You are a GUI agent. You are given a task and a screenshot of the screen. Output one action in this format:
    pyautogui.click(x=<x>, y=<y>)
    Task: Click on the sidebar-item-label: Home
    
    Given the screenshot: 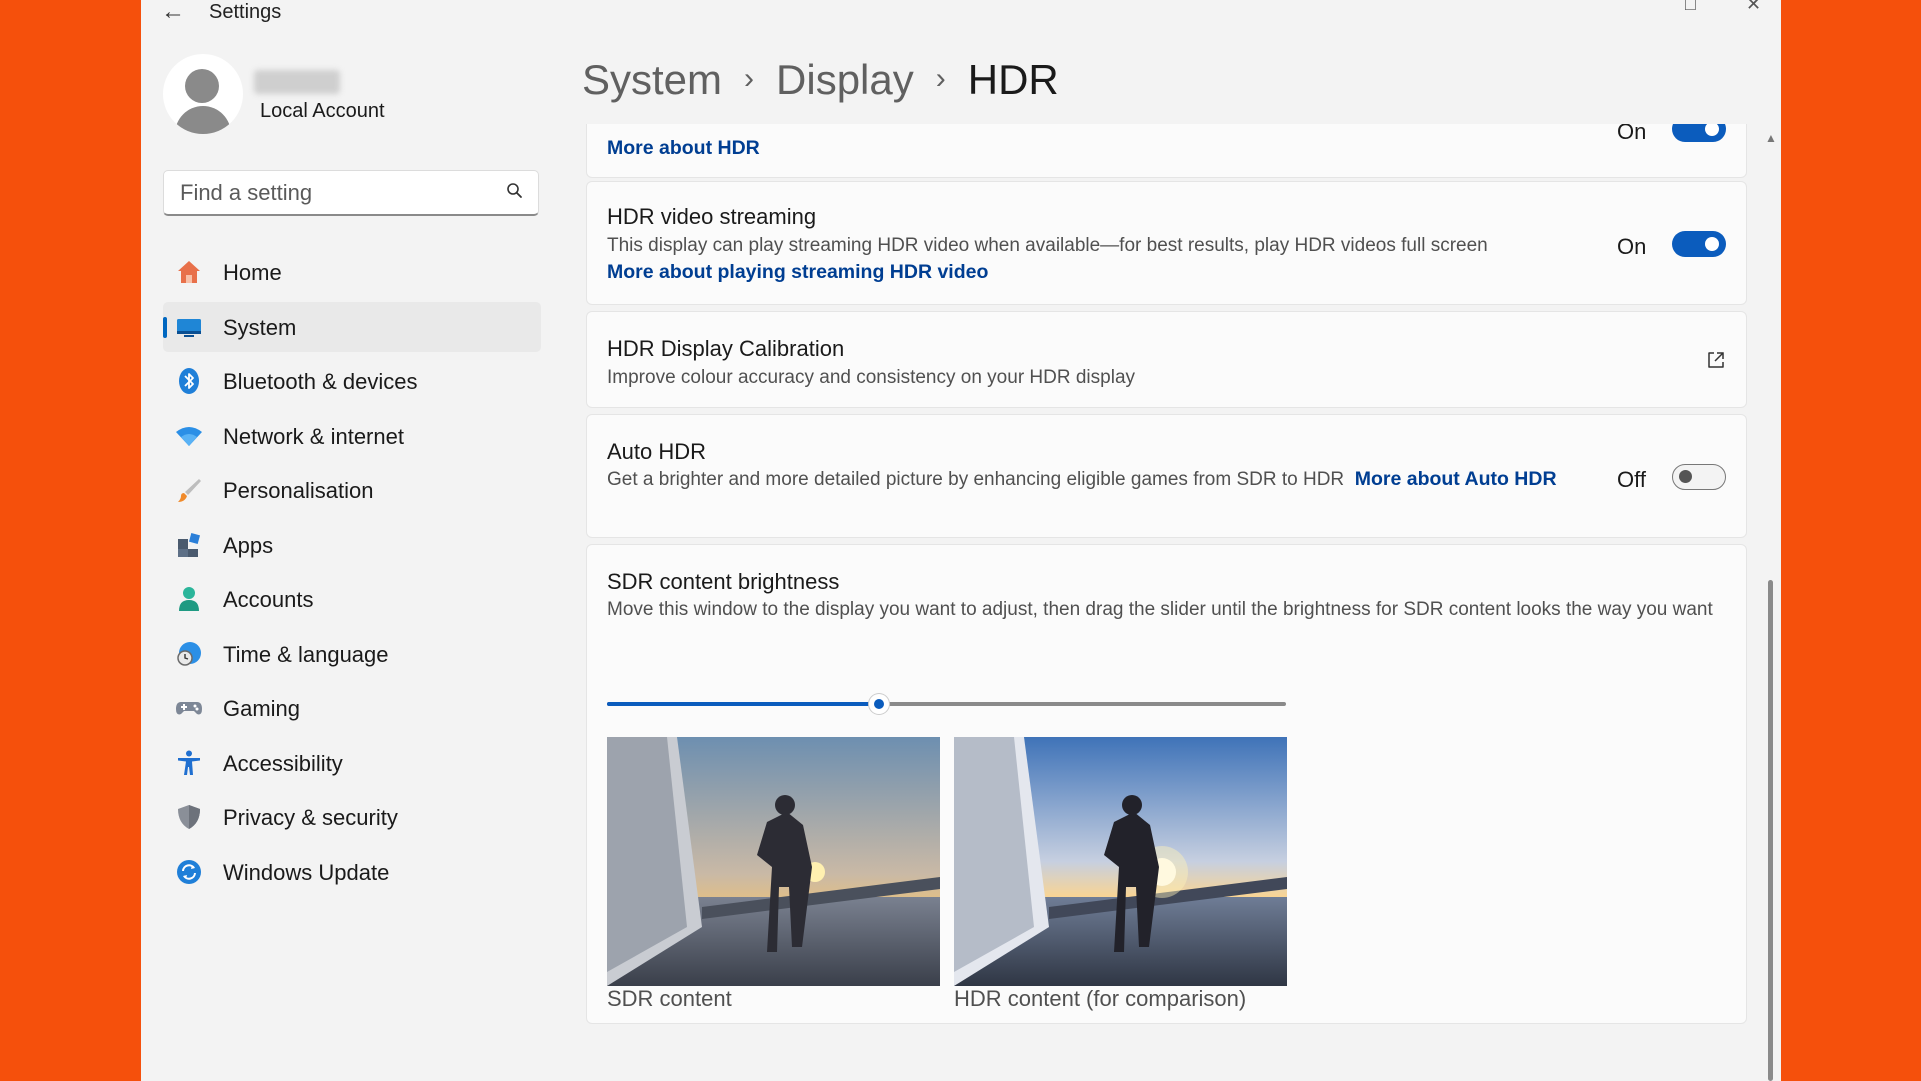 What is the action you would take?
    pyautogui.click(x=252, y=272)
    